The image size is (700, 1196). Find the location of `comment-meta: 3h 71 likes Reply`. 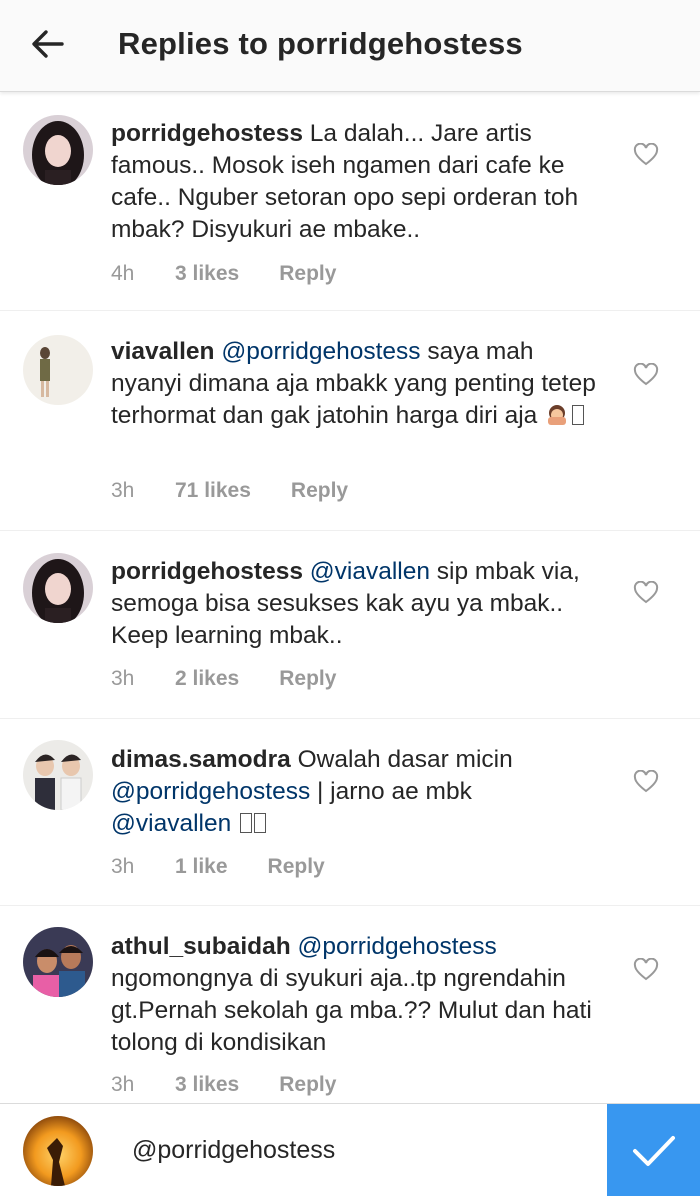

comment-meta: 3h 71 likes Reply is located at coordinates (229, 491).